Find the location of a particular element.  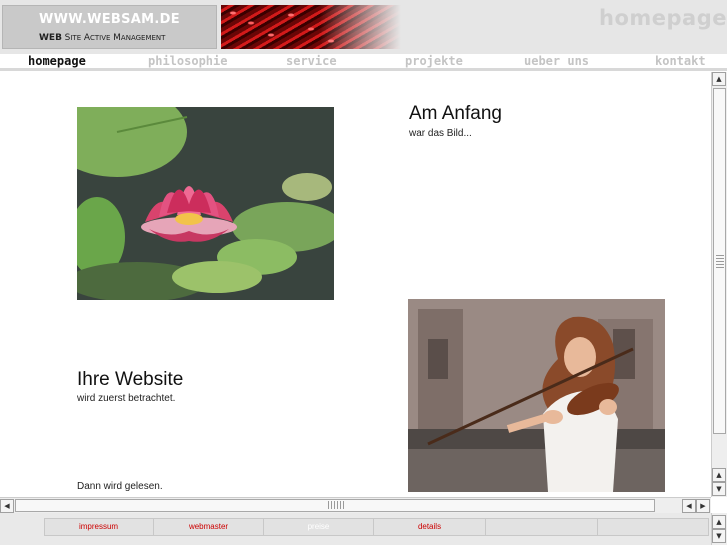

page-title: homepage is located at coordinates (663, 18).